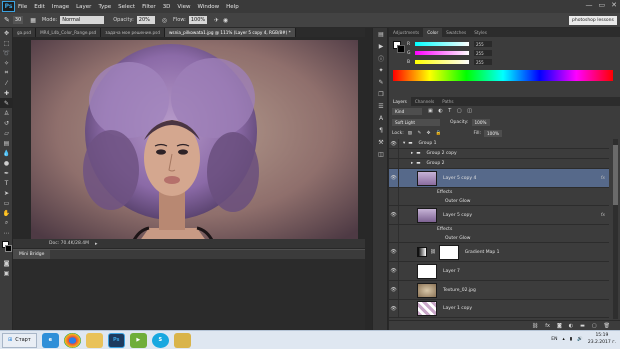 The height and width of the screenshot is (349, 620). I want to click on doc-tab: задача мое решение.psd, so click(133, 32).